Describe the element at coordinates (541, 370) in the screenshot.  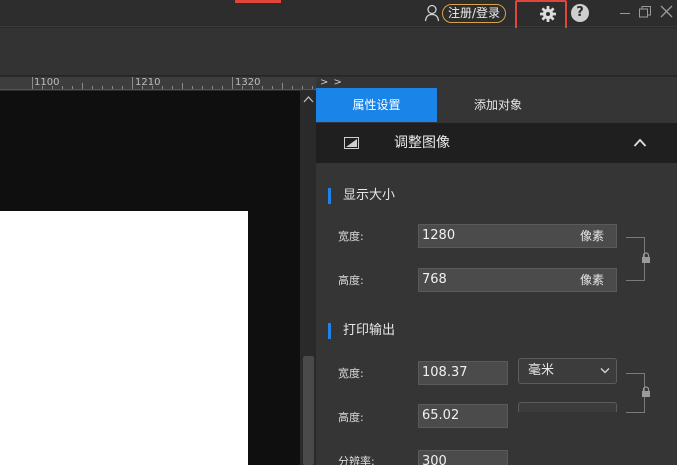
I see `unit-select-value: 毫米` at that location.